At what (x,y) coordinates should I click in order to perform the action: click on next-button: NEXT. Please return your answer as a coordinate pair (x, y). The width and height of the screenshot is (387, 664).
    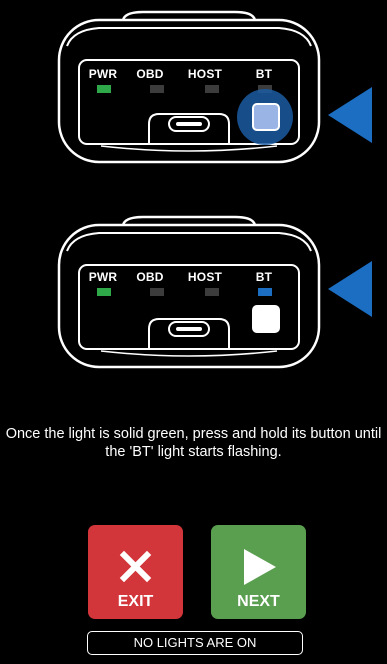
    Looking at the image, I should click on (258, 572).